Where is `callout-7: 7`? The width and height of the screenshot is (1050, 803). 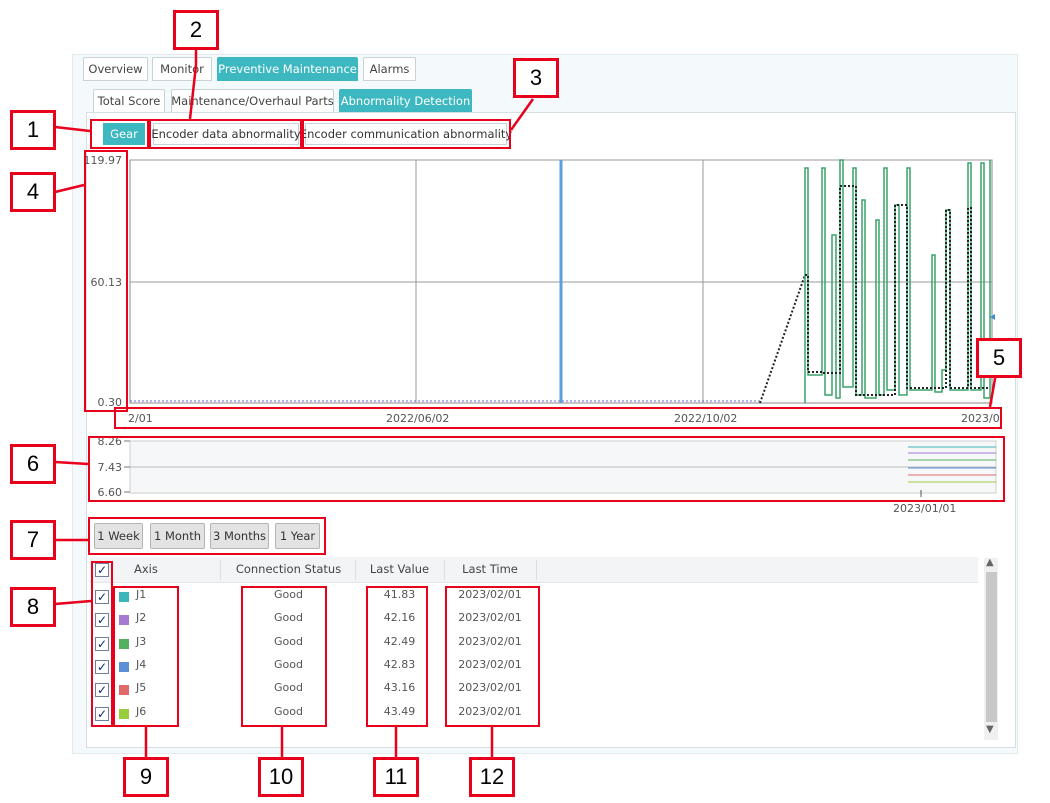 callout-7: 7 is located at coordinates (33, 540).